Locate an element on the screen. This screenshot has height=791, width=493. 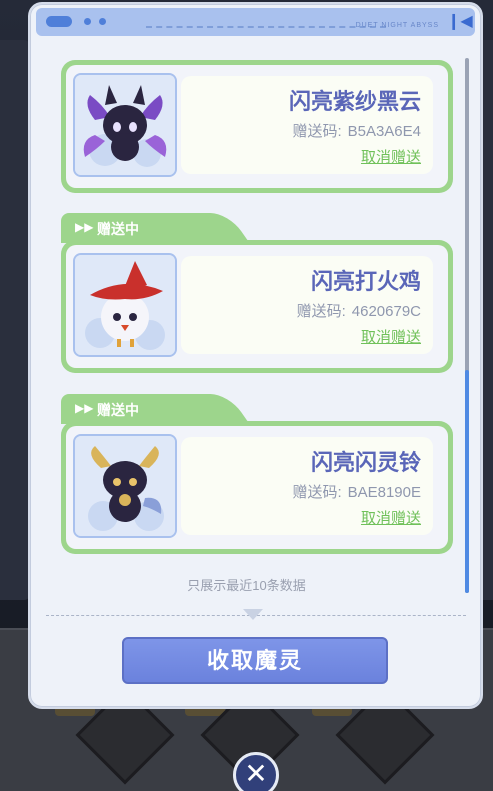
gift-code: 赠送码: B5A3A6E4 is located at coordinates (356, 130).